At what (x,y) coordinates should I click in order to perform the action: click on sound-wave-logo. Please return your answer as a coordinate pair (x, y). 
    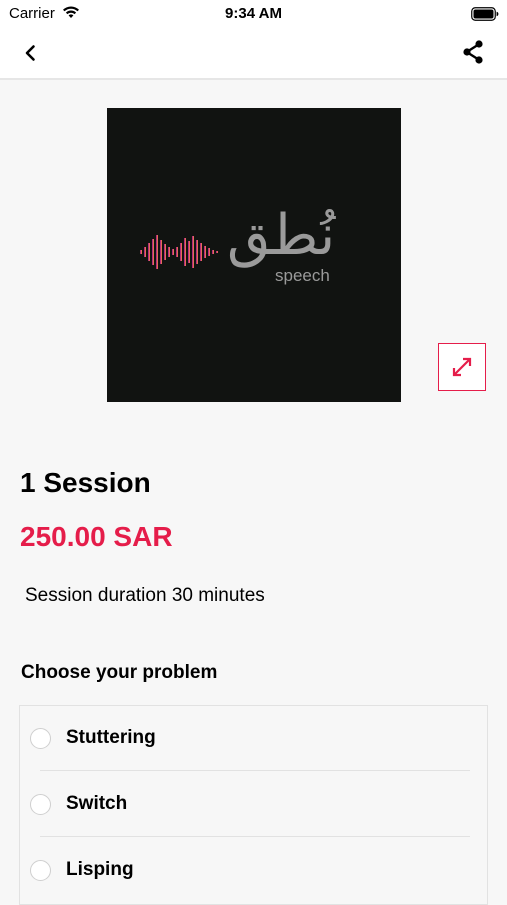
    Looking at the image, I should click on (179, 252).